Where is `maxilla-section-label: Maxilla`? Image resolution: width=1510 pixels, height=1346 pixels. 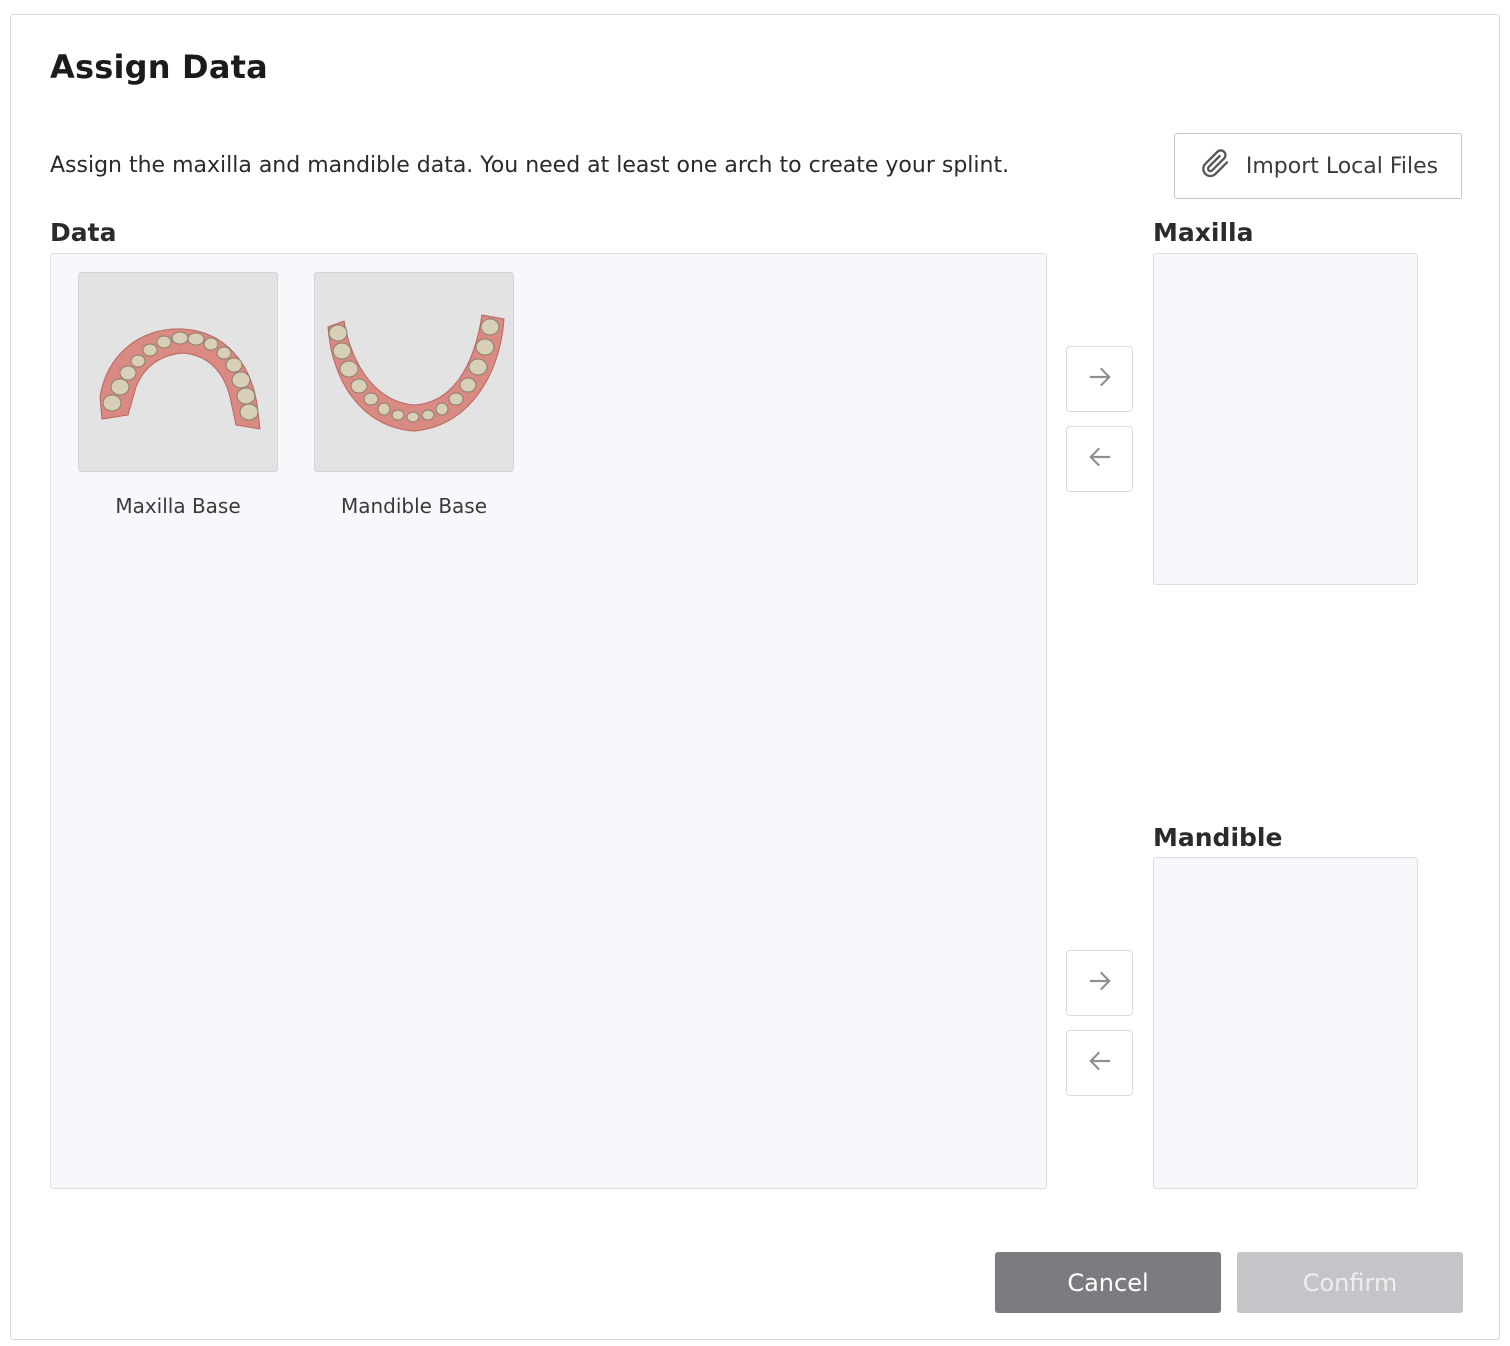
maxilla-section-label: Maxilla is located at coordinates (1203, 232).